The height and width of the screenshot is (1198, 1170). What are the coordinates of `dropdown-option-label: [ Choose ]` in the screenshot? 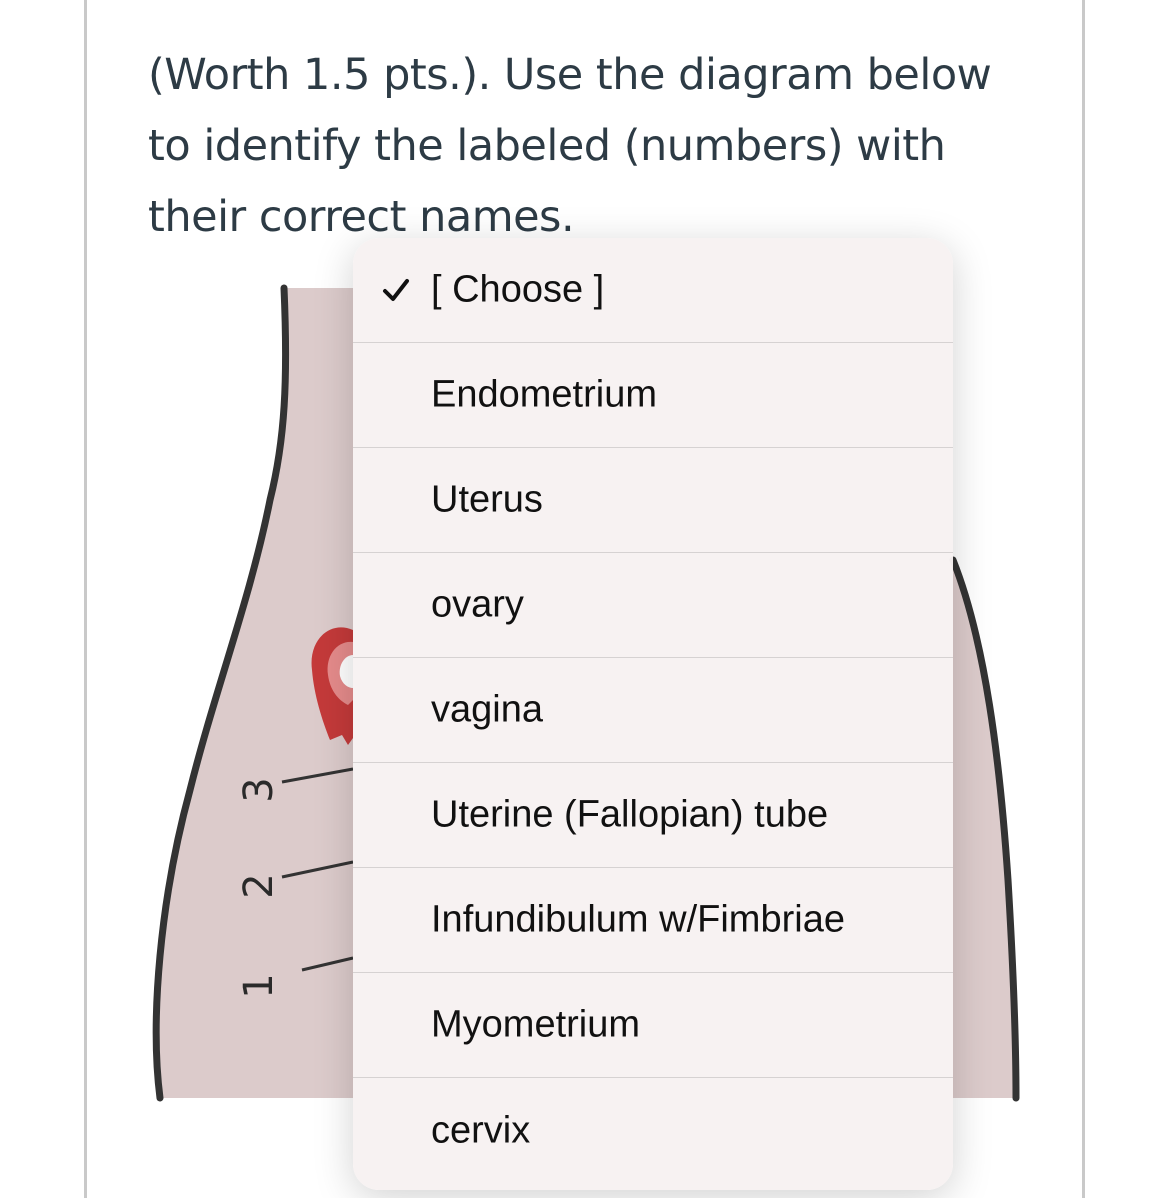 It's located at (518, 289).